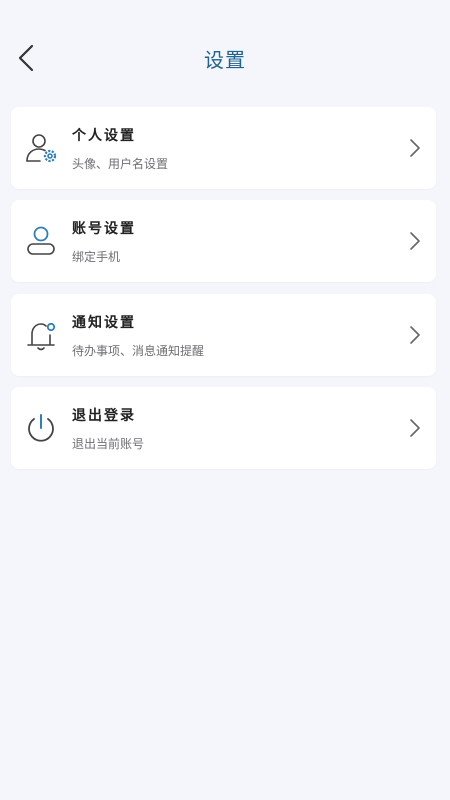  What do you see at coordinates (41, 148) in the screenshot?
I see `user-gear-icon` at bounding box center [41, 148].